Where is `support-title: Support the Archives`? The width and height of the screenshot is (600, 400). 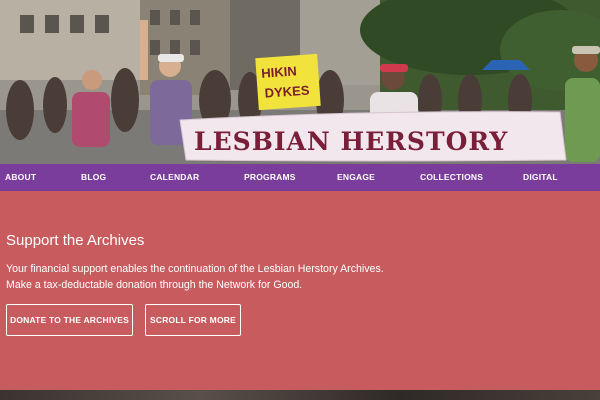
support-title: Support the Archives is located at coordinates (75, 240).